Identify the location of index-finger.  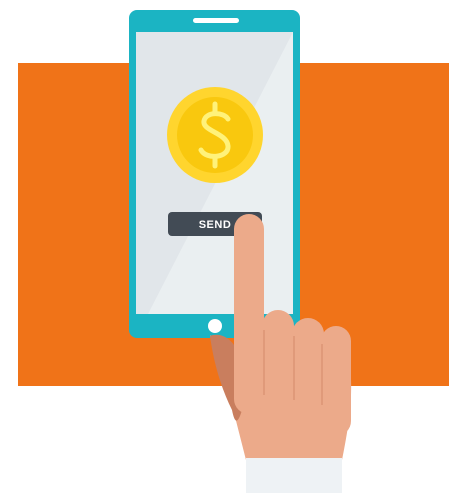
(249, 314).